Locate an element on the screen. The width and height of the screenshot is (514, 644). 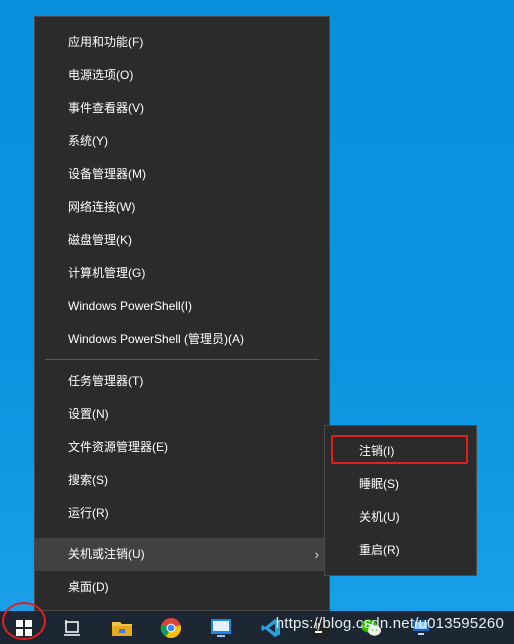
watermark-text: https://blog.csdn.net/u013595260 is located at coordinates (389, 623).